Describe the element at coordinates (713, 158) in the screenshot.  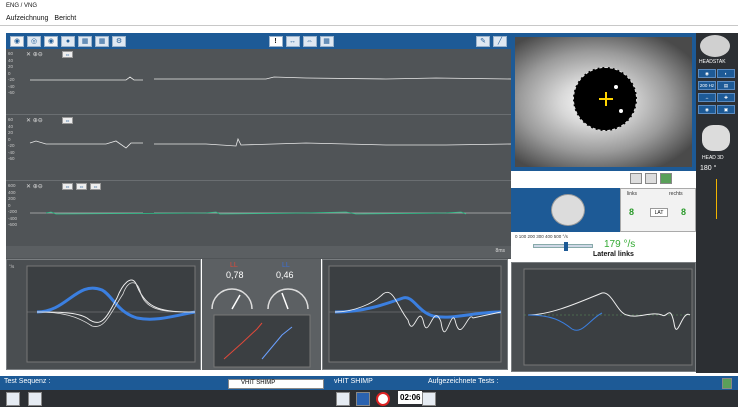
I see `head3d-label: HEAD 3D` at that location.